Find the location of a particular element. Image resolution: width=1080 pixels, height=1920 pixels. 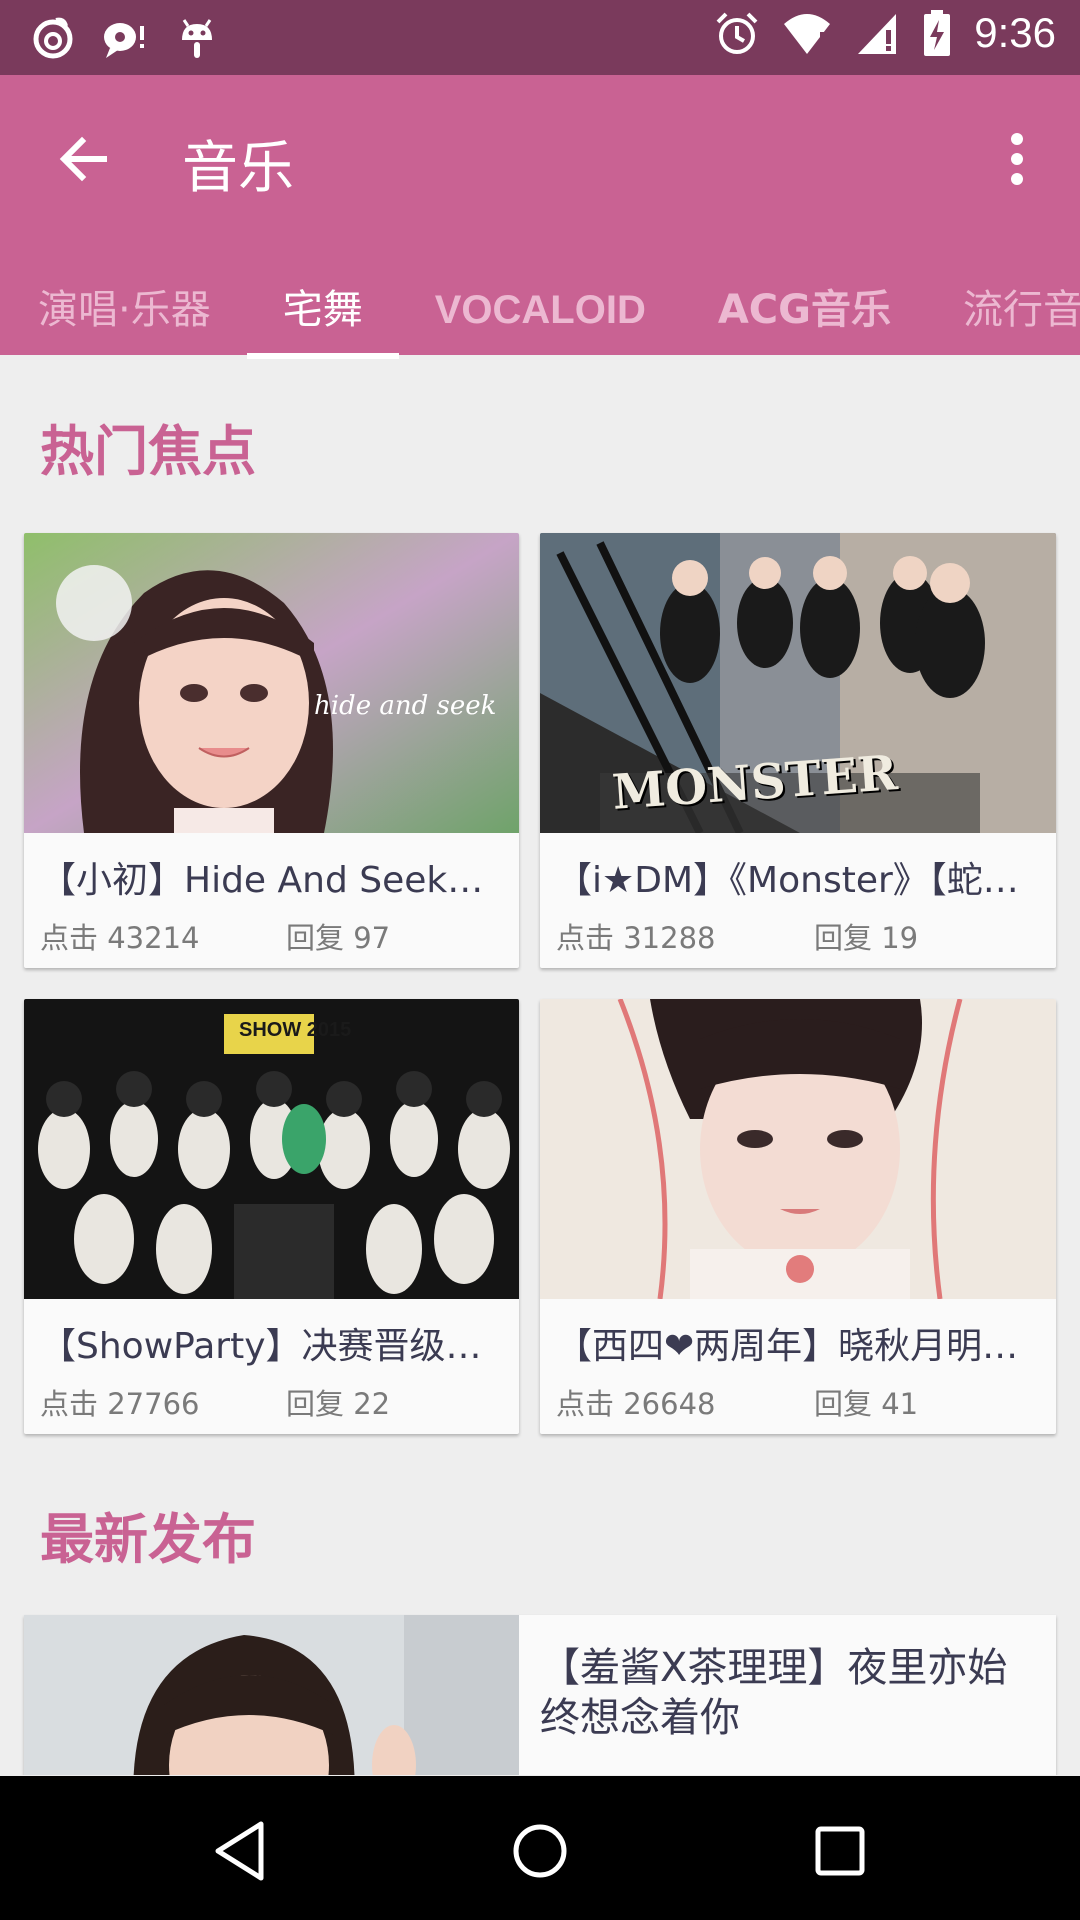

click-count: 点击 43214 is located at coordinates (120, 938).